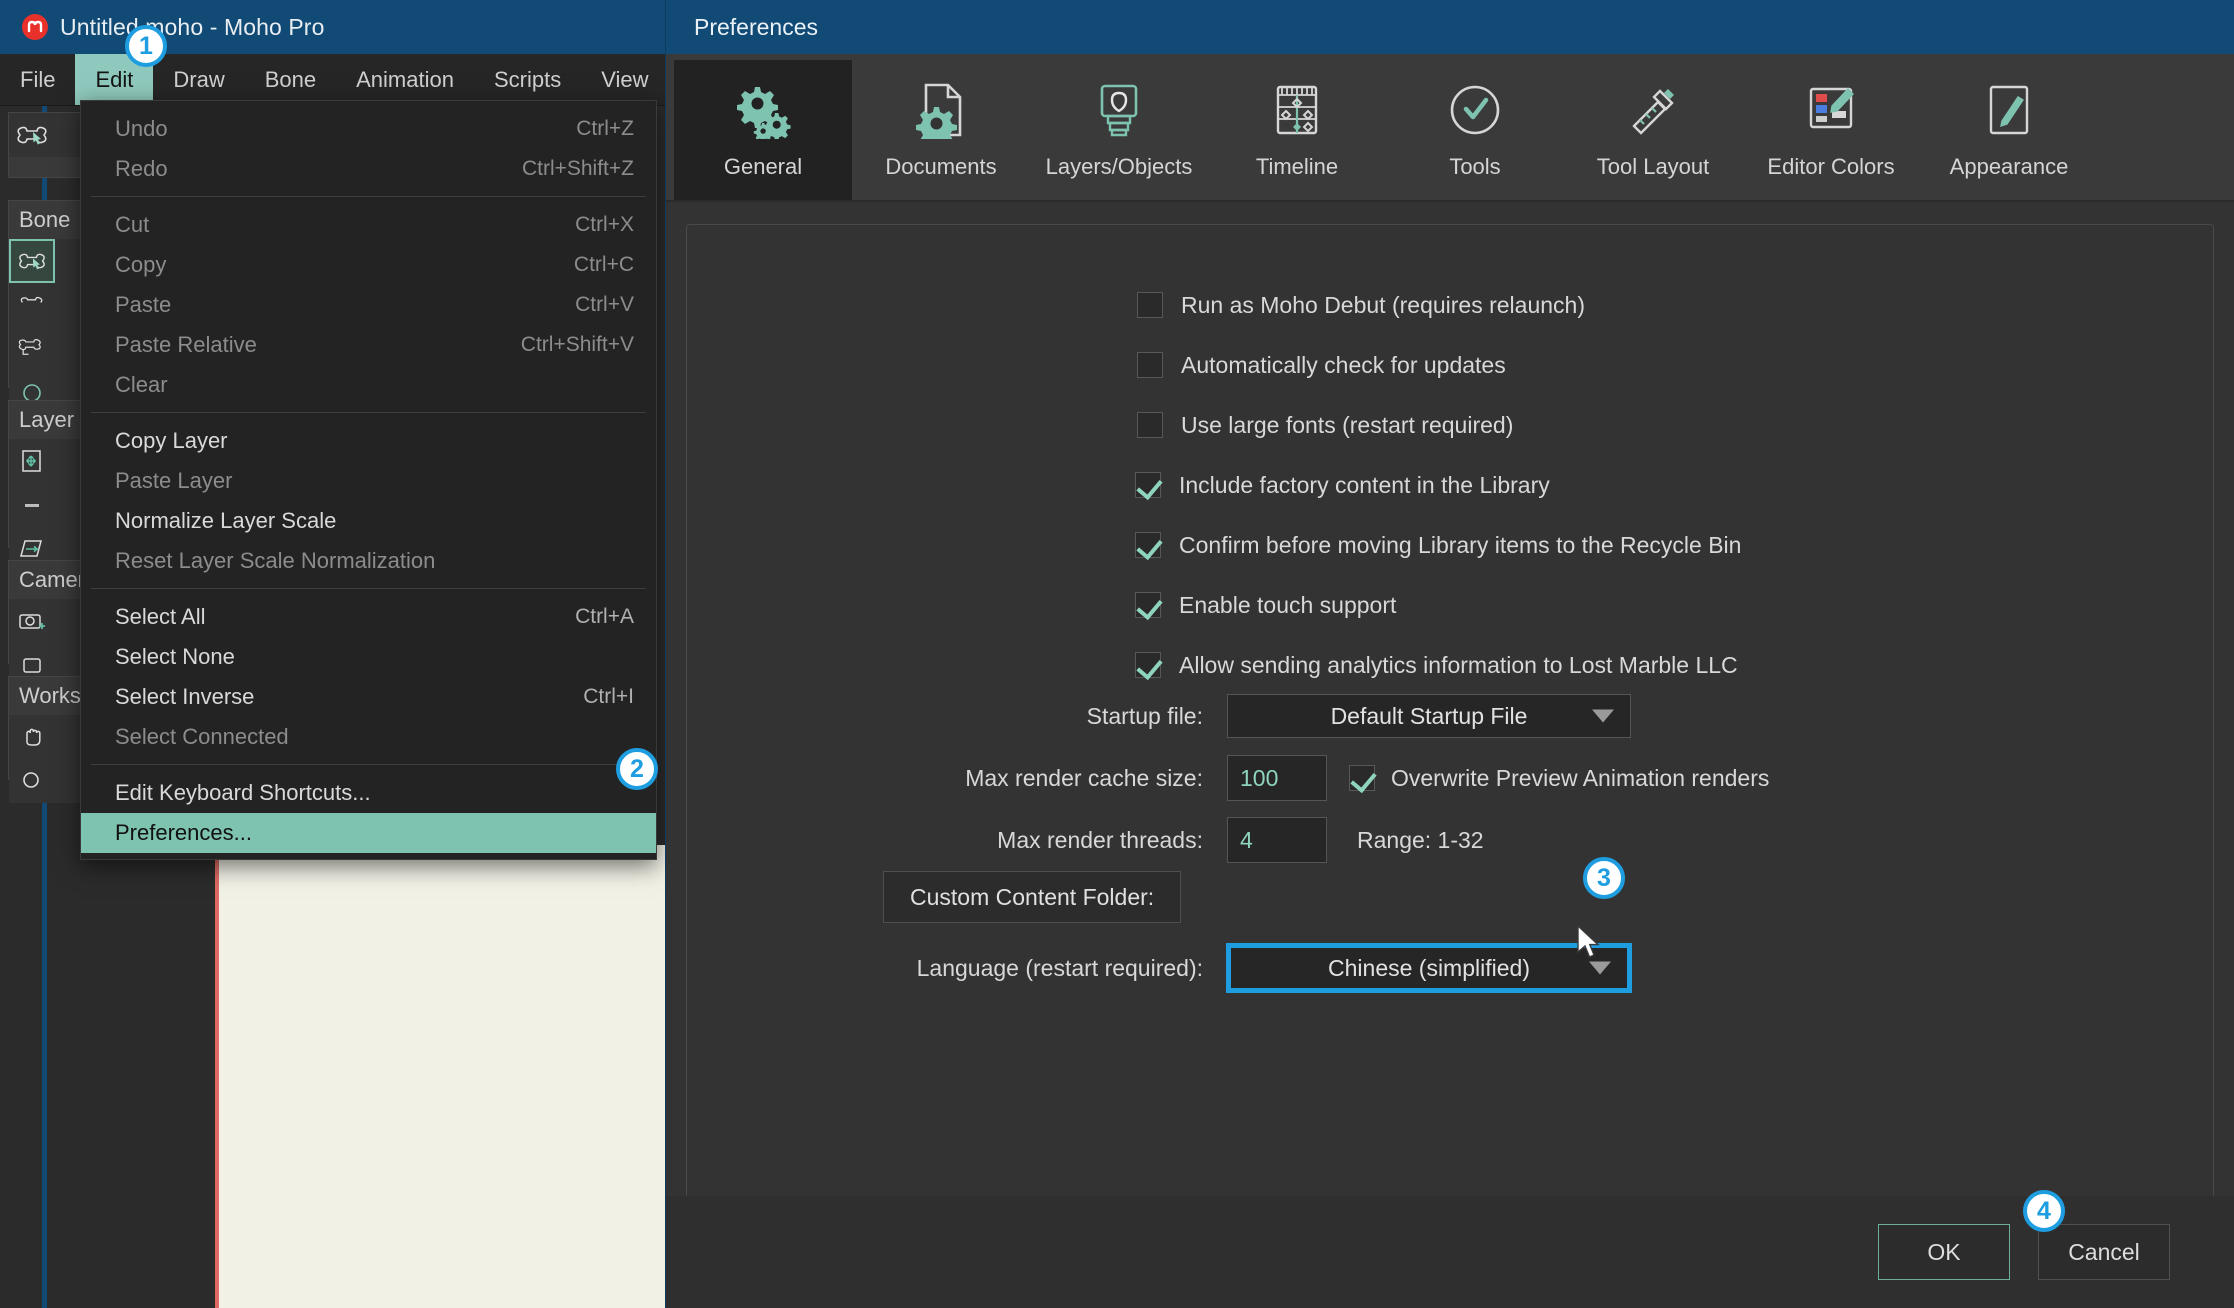 This screenshot has width=2234, height=1308. I want to click on checkbox-row-run-as-moho-debut: Run as Moho Debut (requires relaunch), so click(1439, 305).